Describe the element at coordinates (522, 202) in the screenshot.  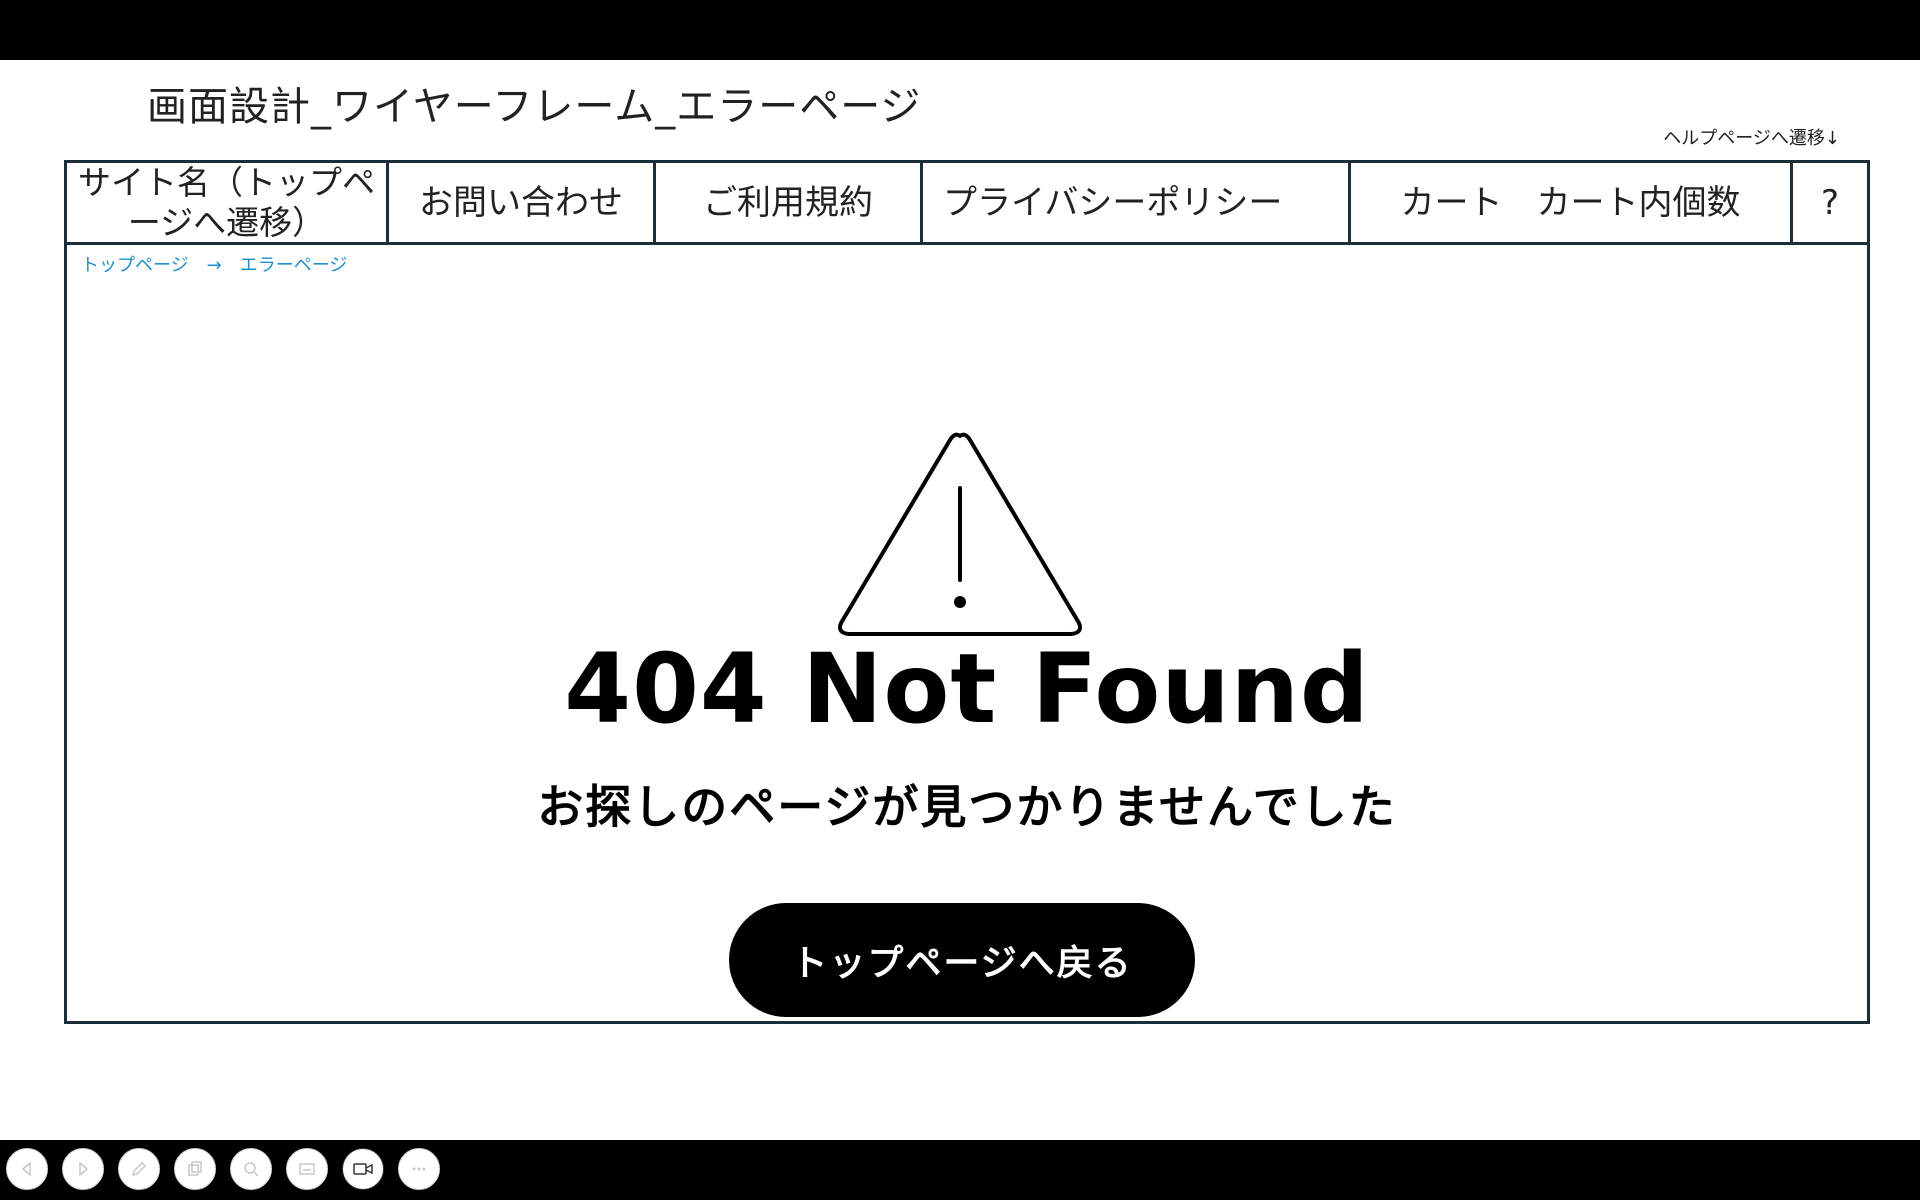
I see `nav-contact: お問い合わせ` at that location.